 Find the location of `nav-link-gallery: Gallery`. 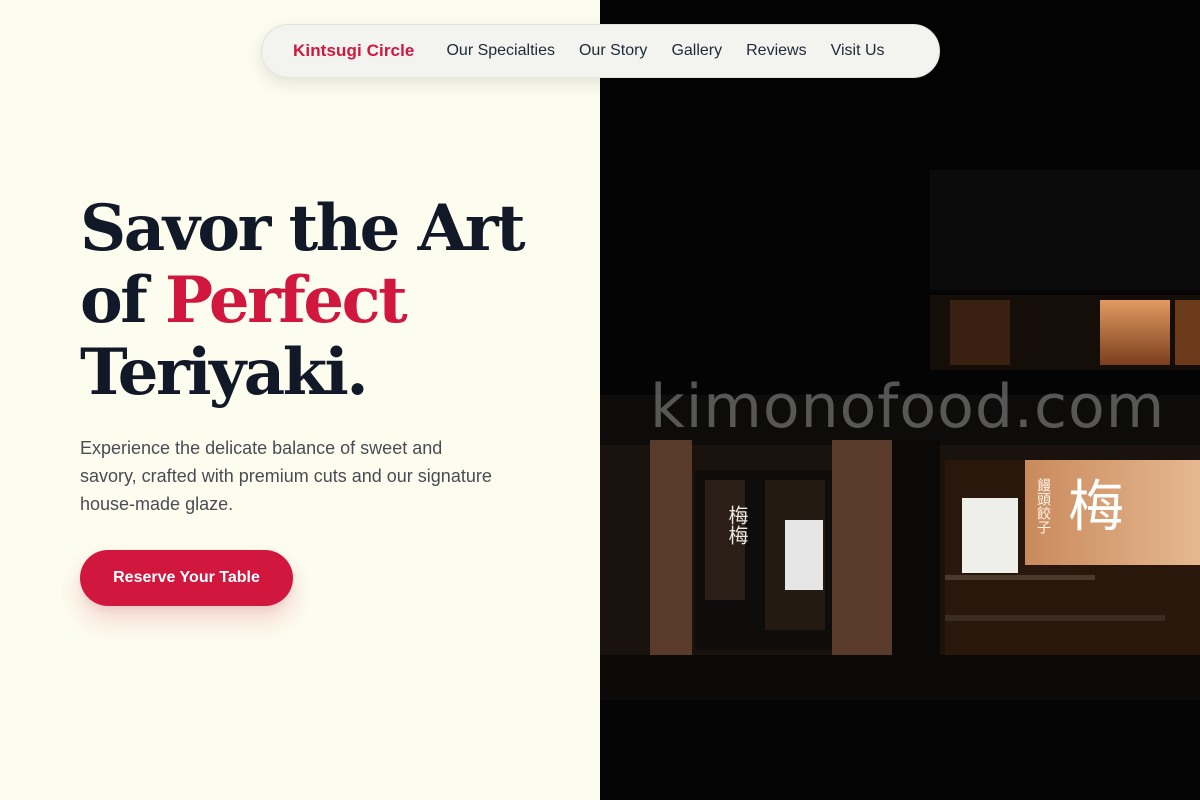

nav-link-gallery: Gallery is located at coordinates (696, 51).